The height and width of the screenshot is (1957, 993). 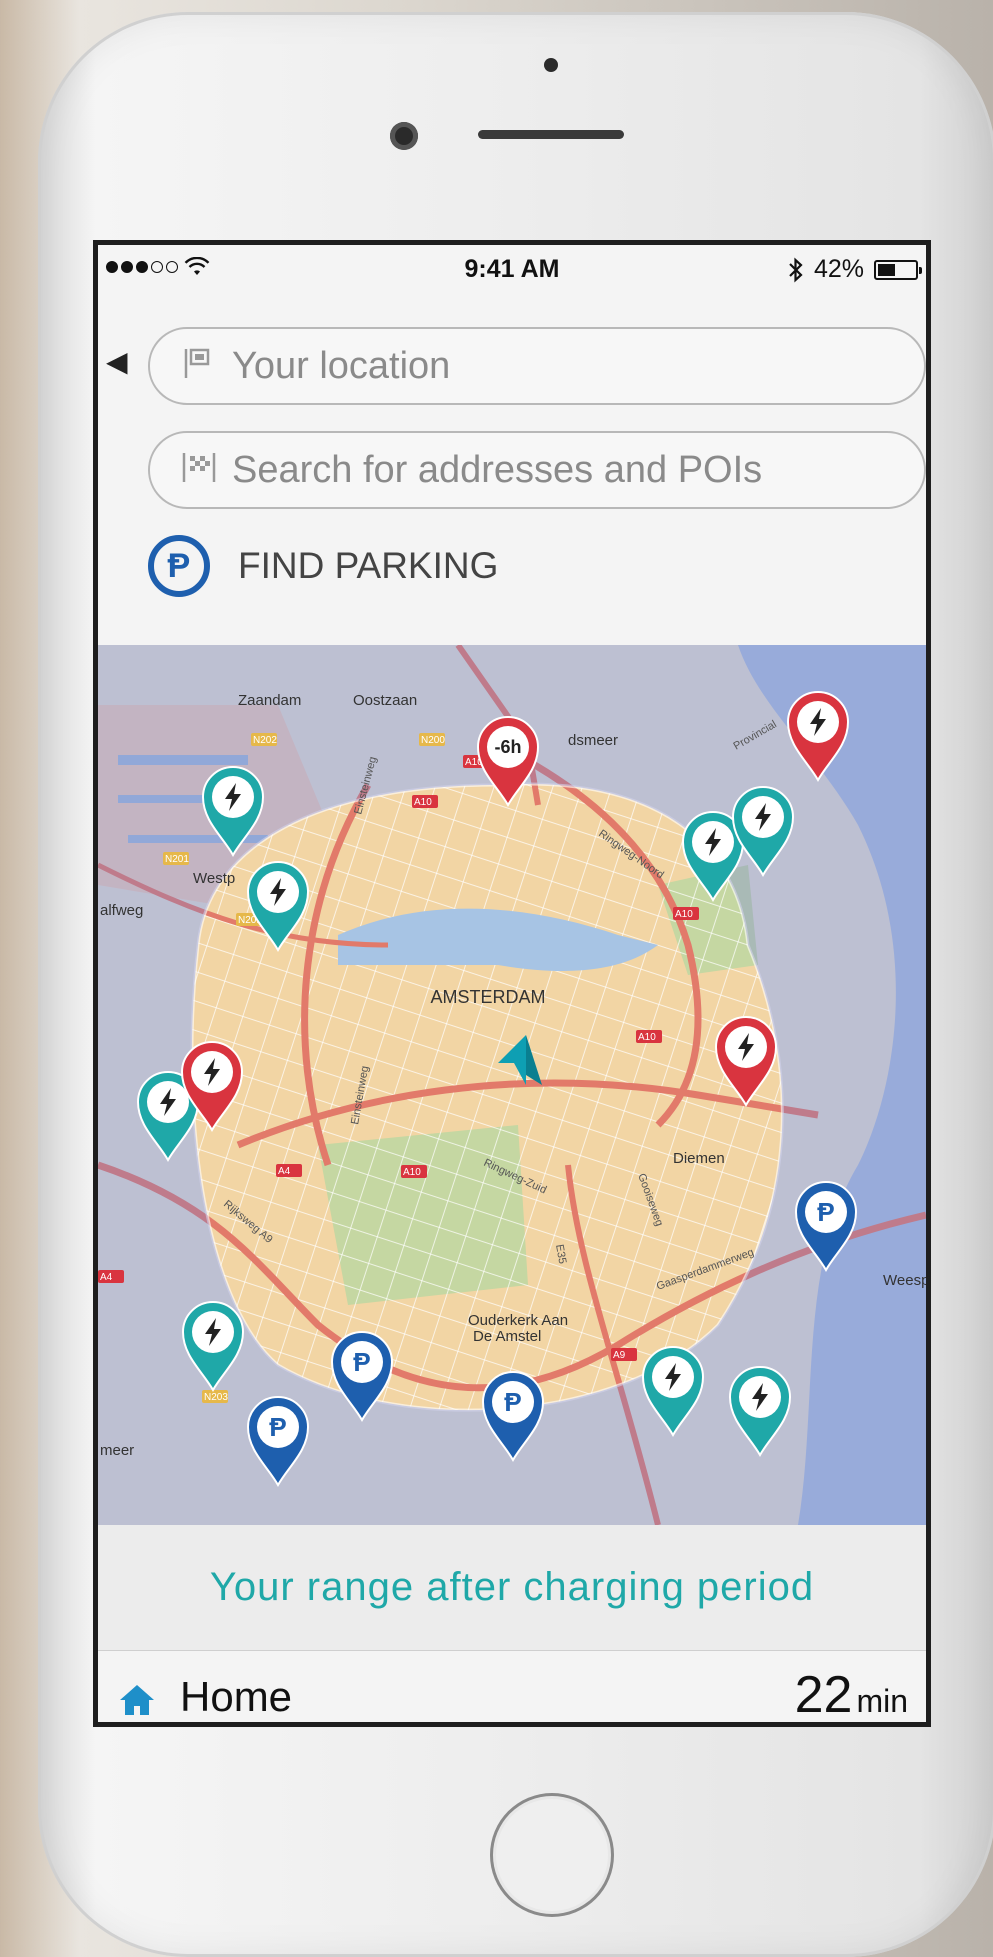 What do you see at coordinates (214, 878) in the screenshot?
I see `map-place-label: Westp` at bounding box center [214, 878].